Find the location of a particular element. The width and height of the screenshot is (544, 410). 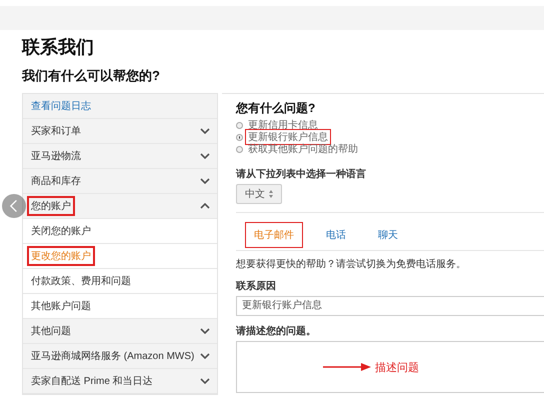

category-item: 其他问题 is located at coordinates (51, 331).